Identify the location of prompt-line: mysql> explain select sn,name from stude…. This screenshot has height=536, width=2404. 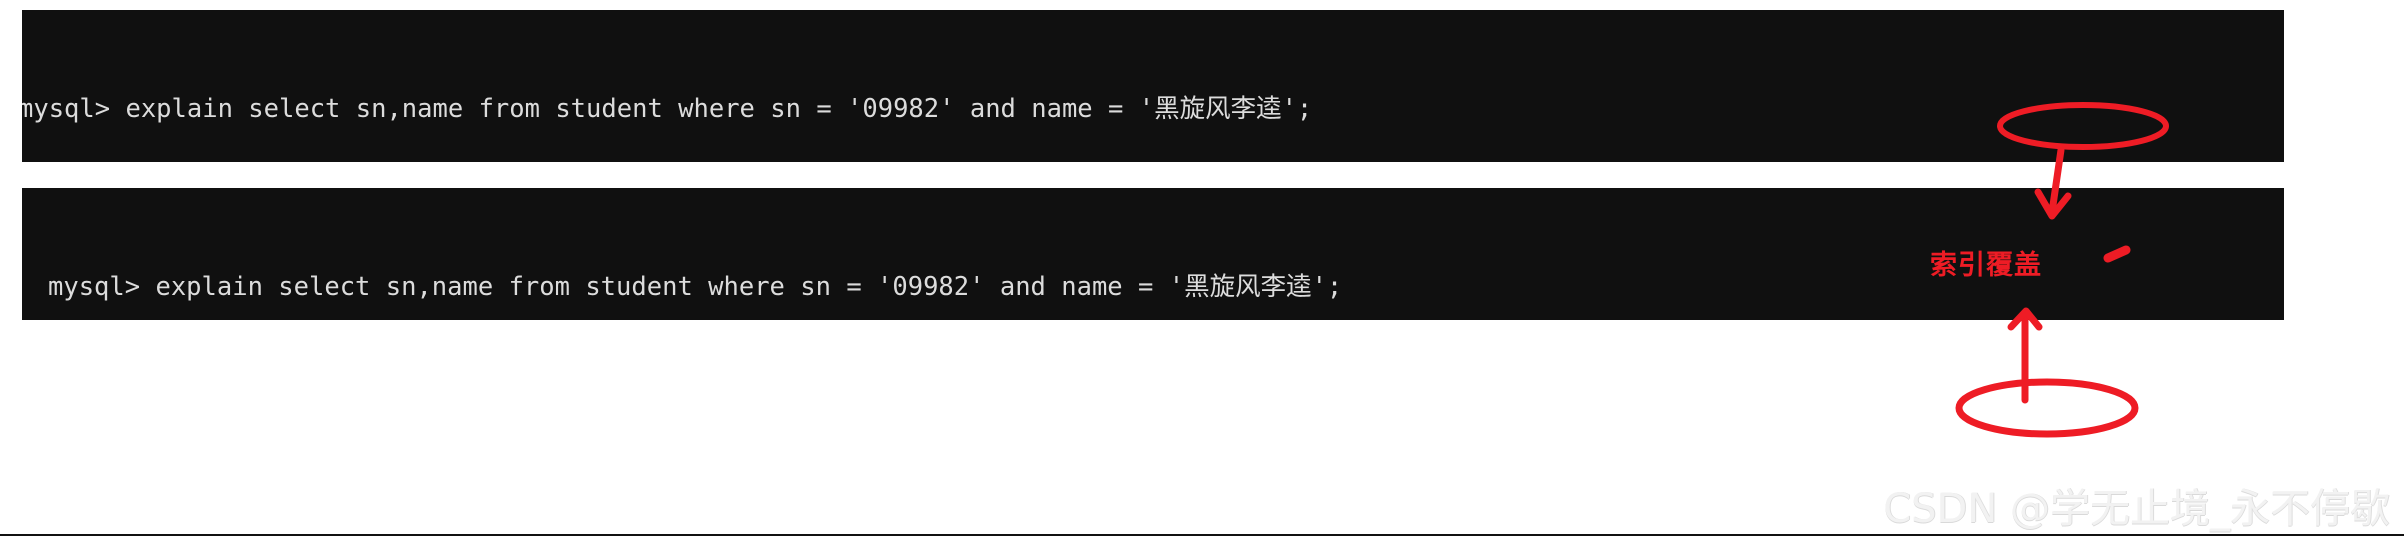
(667, 109).